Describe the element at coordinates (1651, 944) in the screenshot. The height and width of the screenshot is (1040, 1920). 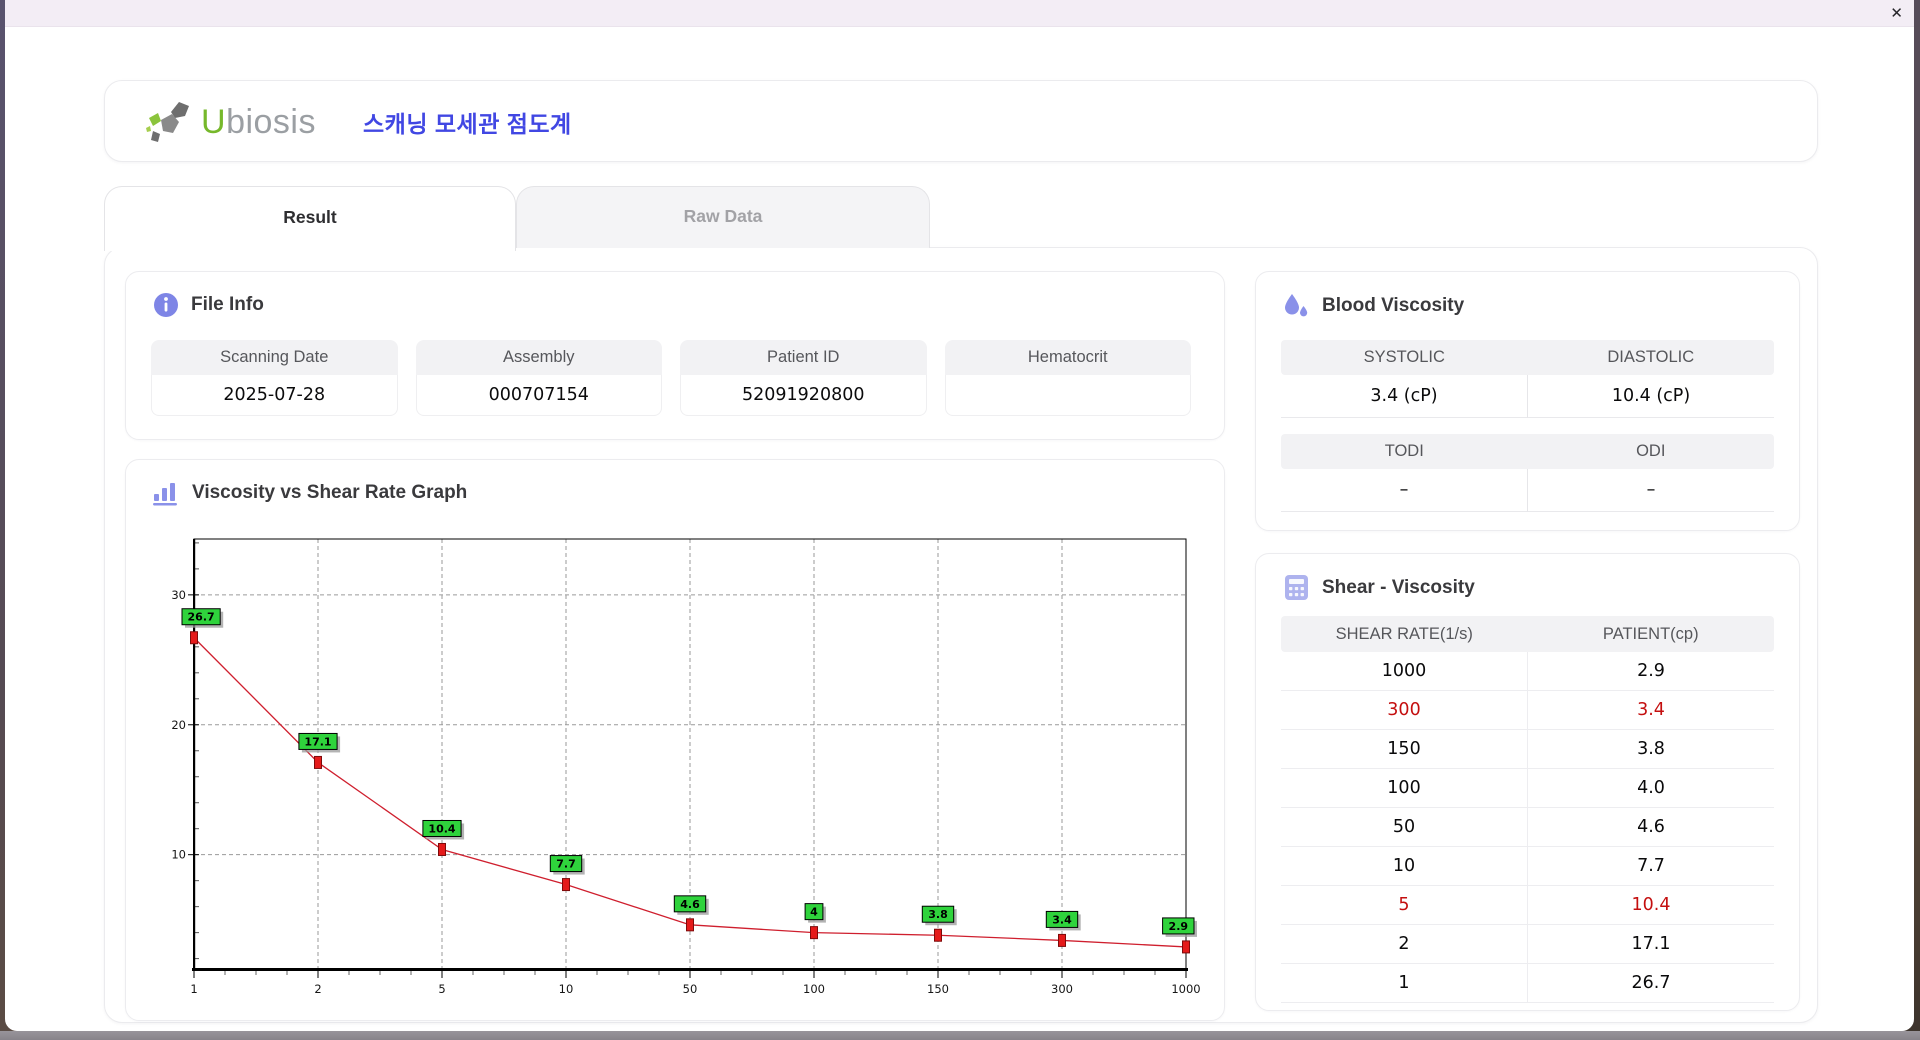
I see `patient-cp-cell: 17.1` at that location.